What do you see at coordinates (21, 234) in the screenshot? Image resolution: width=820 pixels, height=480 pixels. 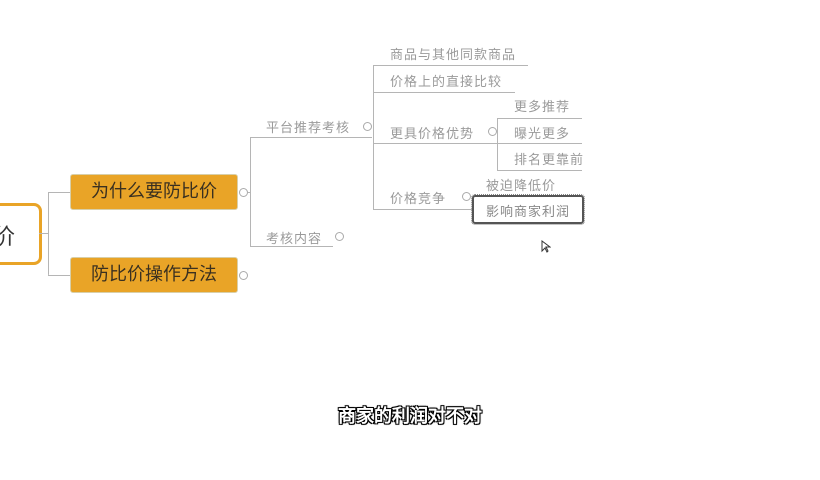 I see `central-topic: 价` at bounding box center [21, 234].